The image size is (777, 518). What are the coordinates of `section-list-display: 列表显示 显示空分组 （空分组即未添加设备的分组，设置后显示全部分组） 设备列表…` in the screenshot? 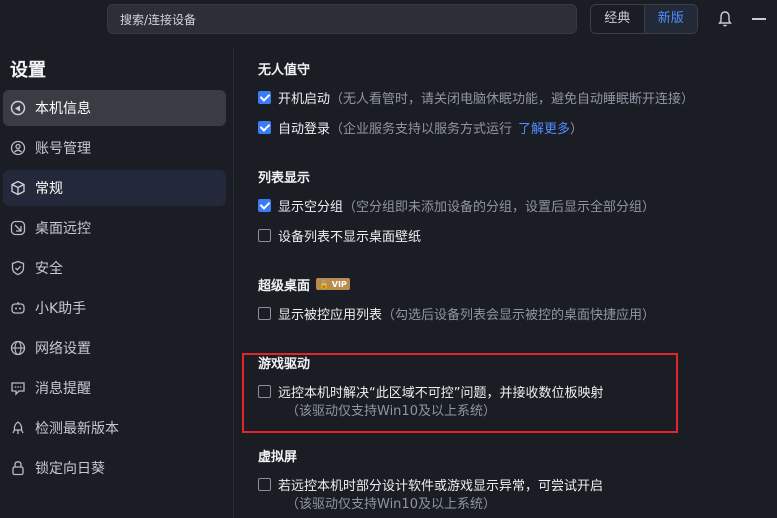 It's located at (513, 206).